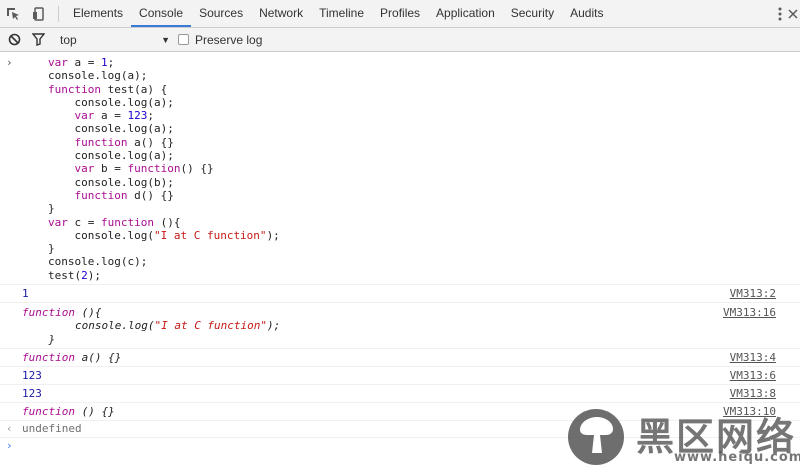 The height and width of the screenshot is (469, 800). What do you see at coordinates (683, 436) in the screenshot?
I see `watermark: 黑区网络 www.heiqu.com` at bounding box center [683, 436].